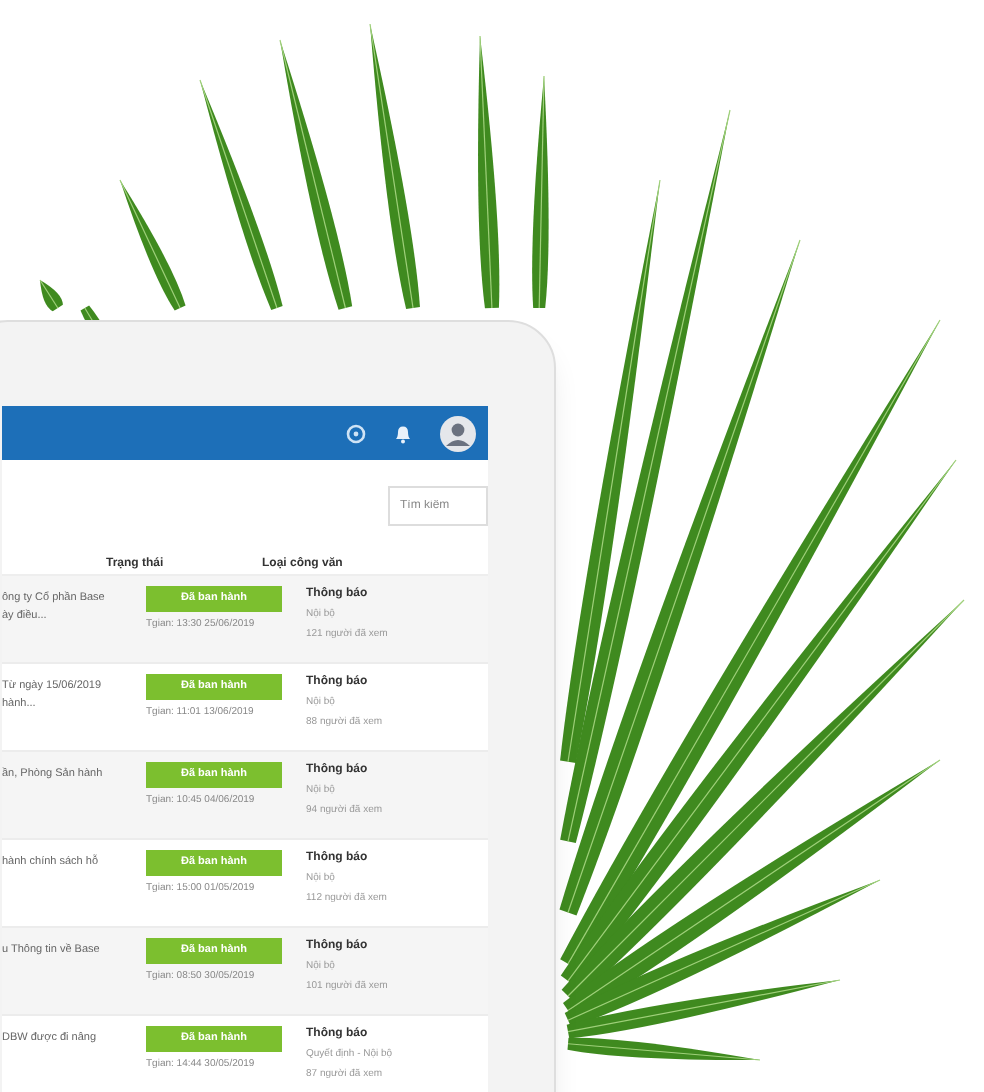 This screenshot has height=1092, width=984. I want to click on avatar-icon, so click(458, 433).